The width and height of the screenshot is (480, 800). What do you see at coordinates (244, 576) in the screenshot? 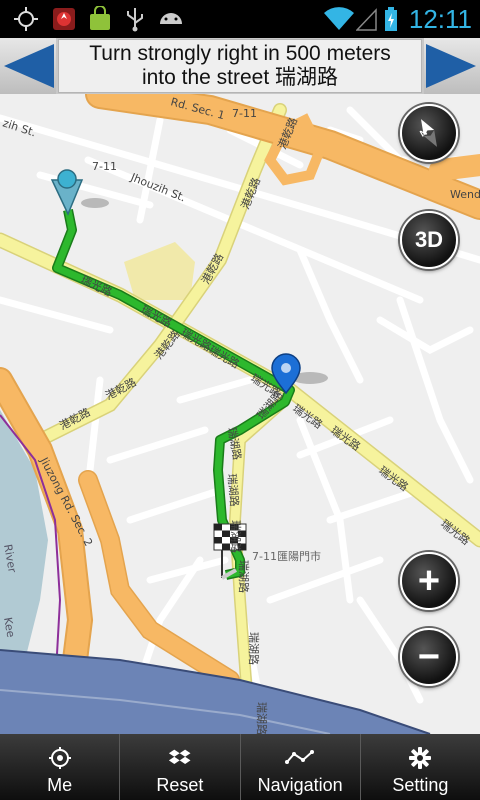
I see `map-label-ruihu-5: 瑞湖路` at bounding box center [244, 576].